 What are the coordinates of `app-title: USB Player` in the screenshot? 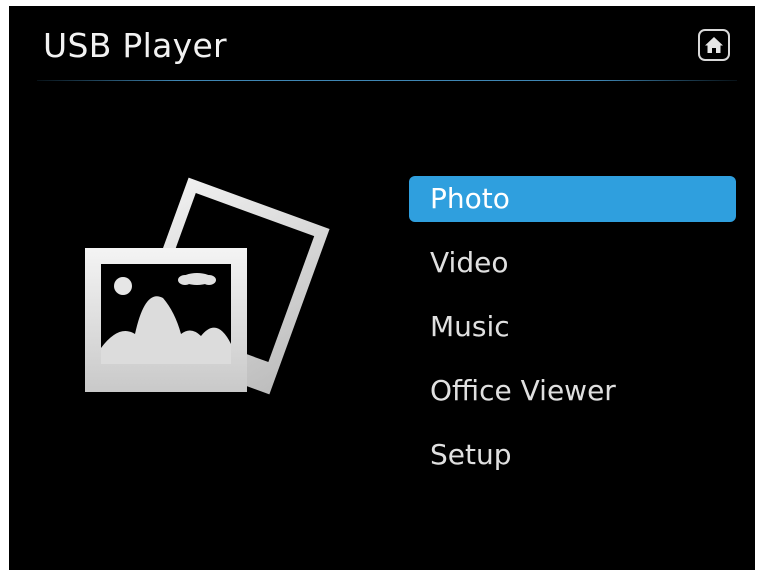 It's located at (135, 45).